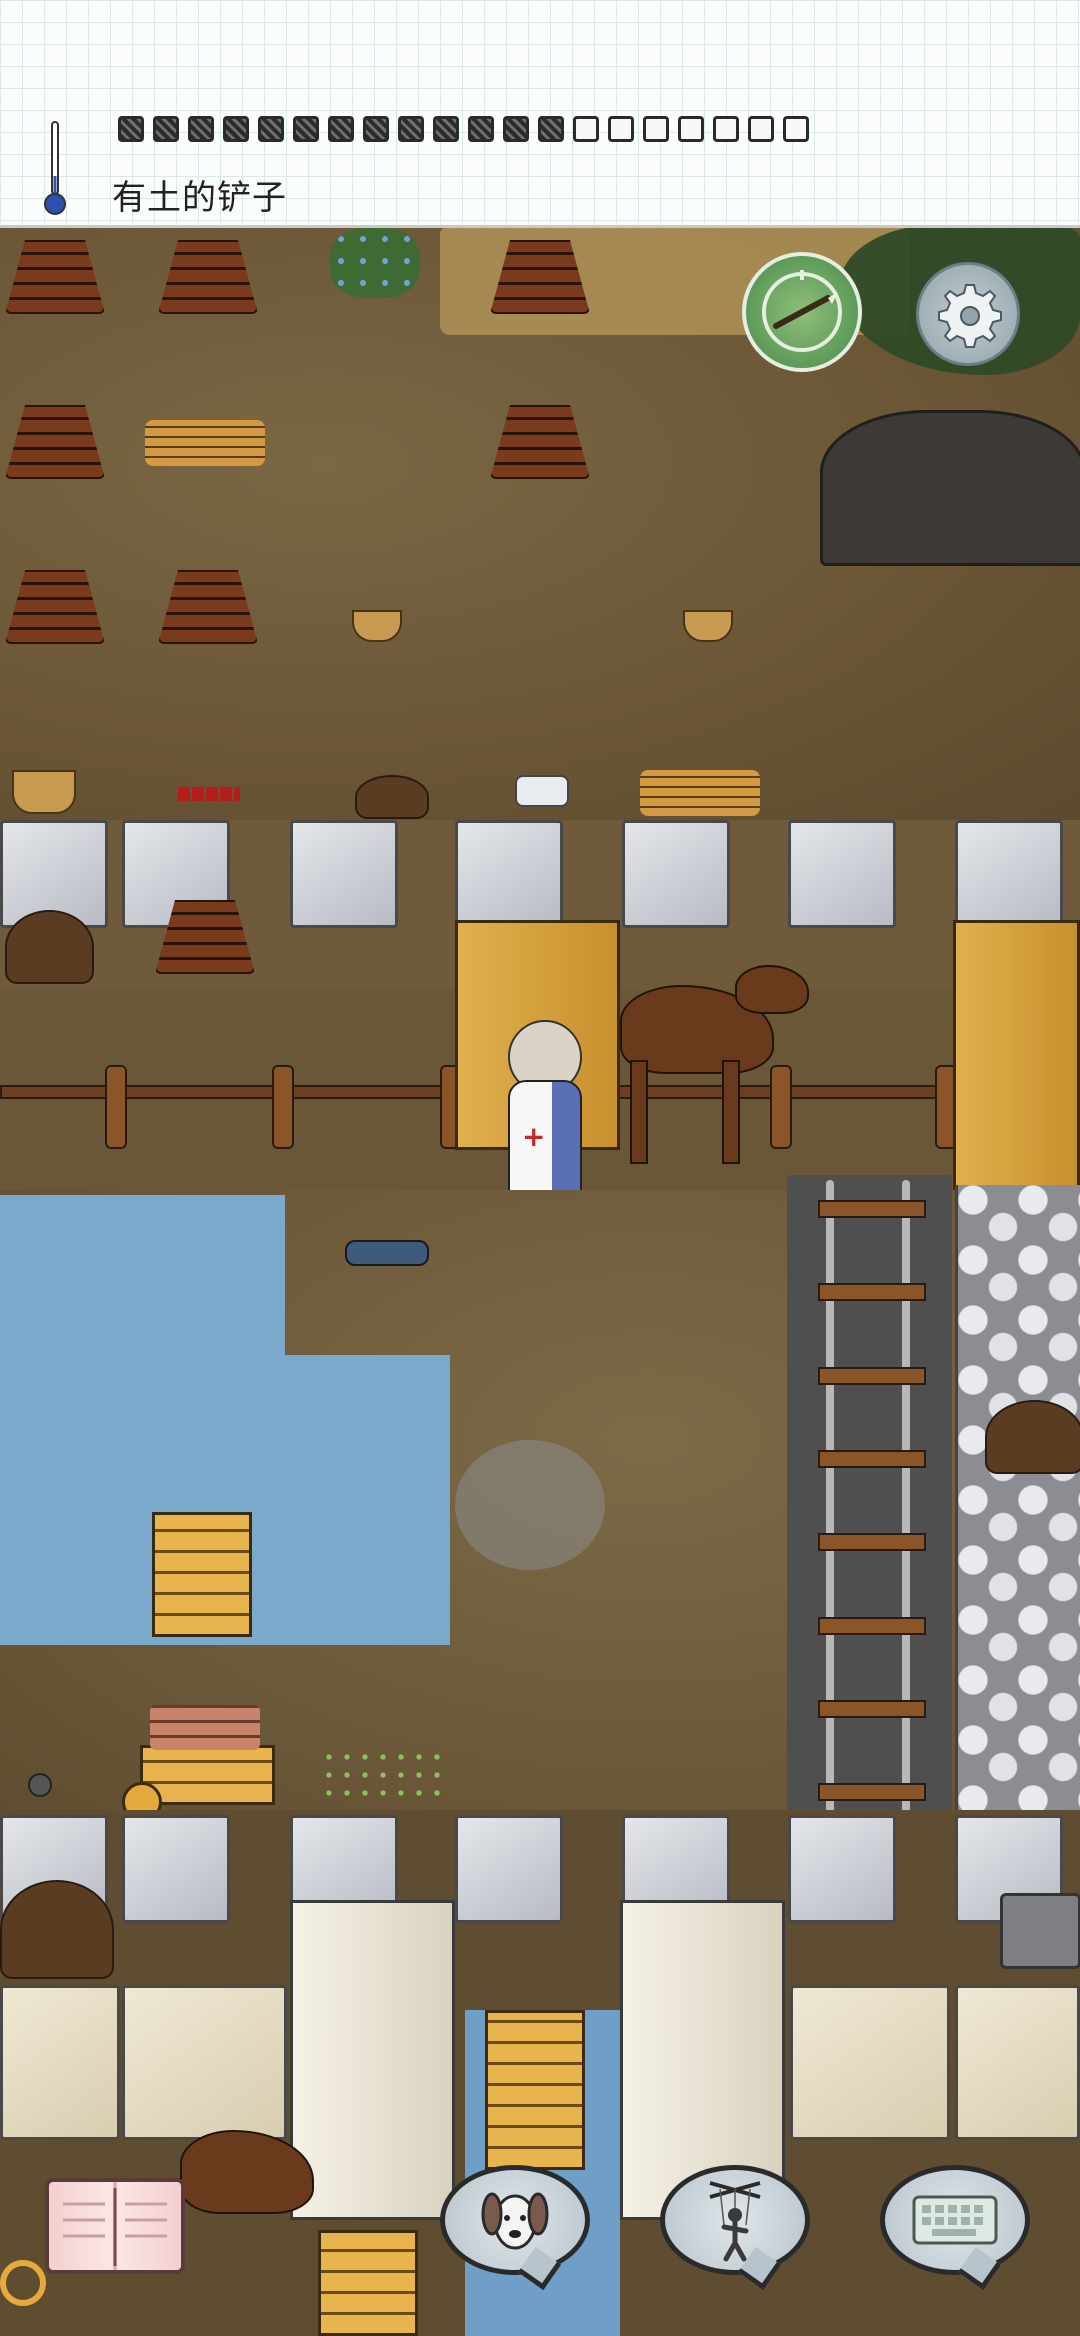 The height and width of the screenshot is (2336, 1080). I want to click on puppet-icon, so click(735, 2221).